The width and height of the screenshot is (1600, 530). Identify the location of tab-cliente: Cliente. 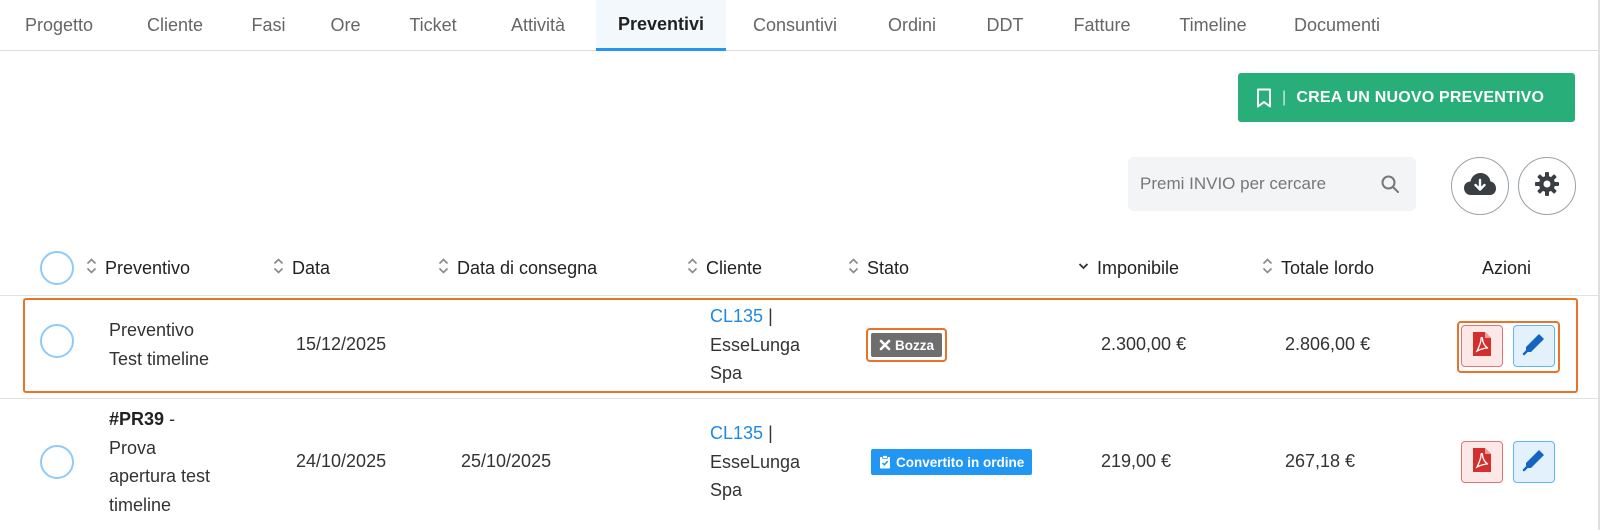
(175, 25).